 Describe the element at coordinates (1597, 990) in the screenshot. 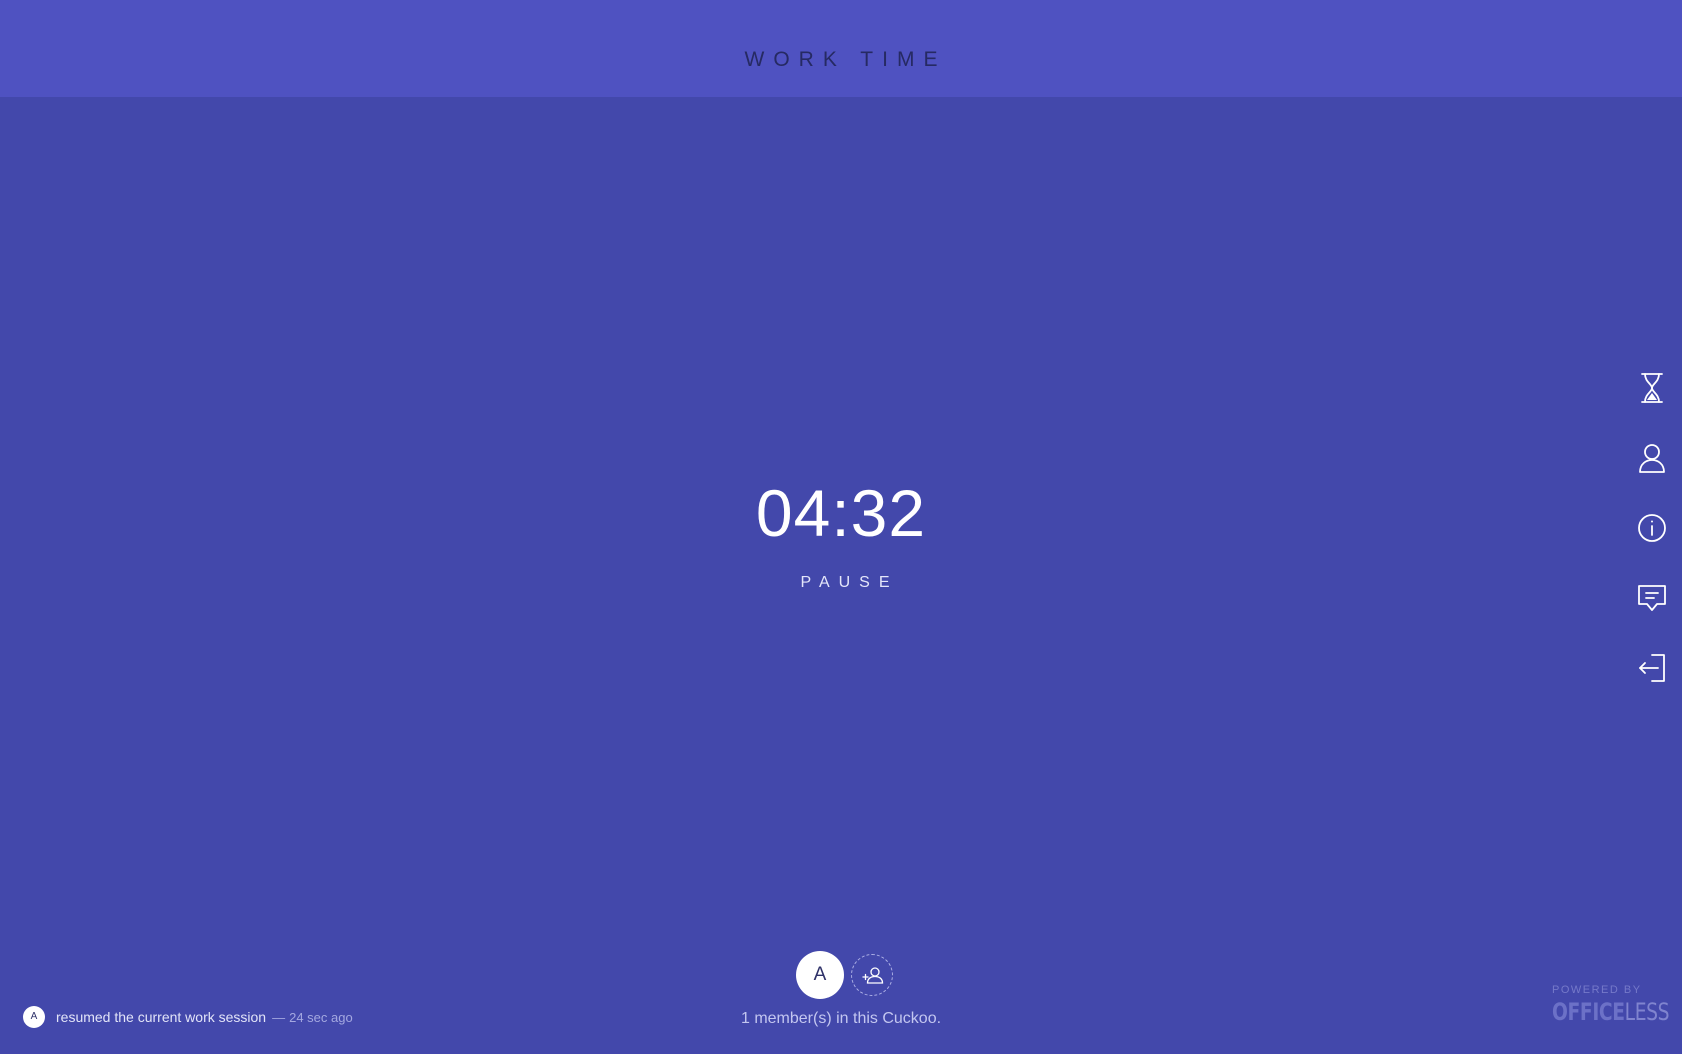

I see `powered-by-label: POWERED BY` at that location.